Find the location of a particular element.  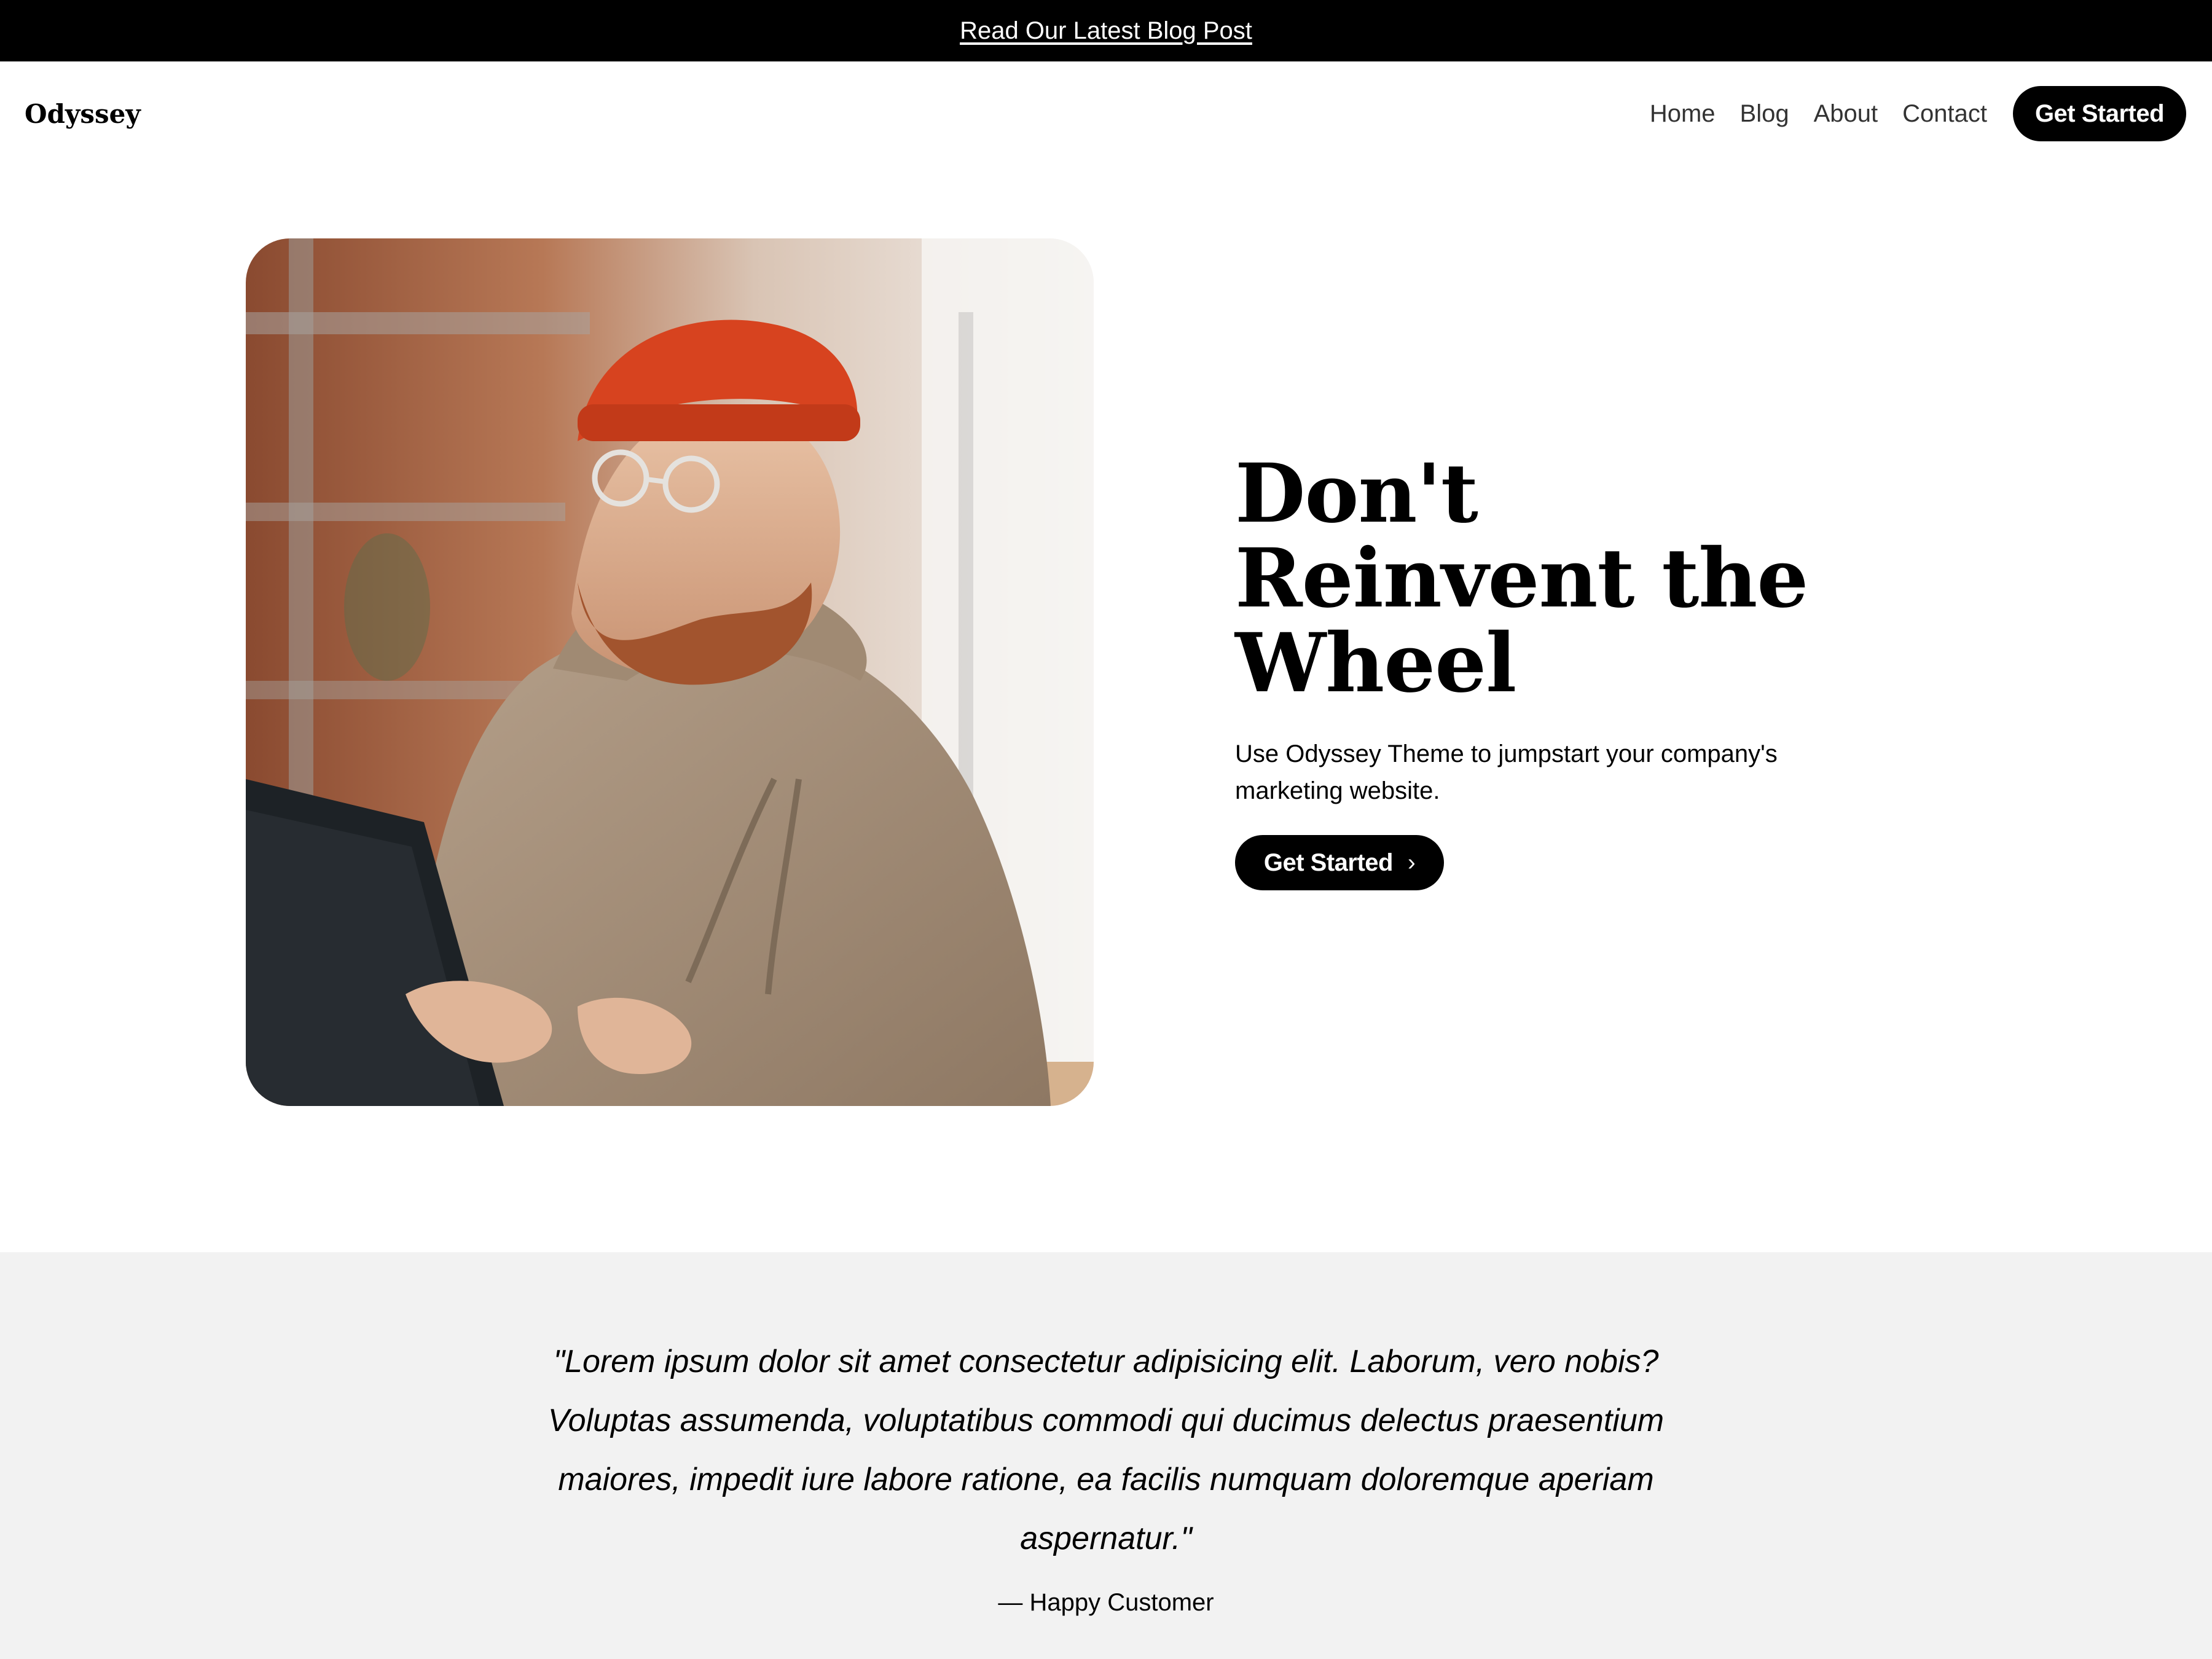

nav-home-link: Home is located at coordinates (1683, 114).